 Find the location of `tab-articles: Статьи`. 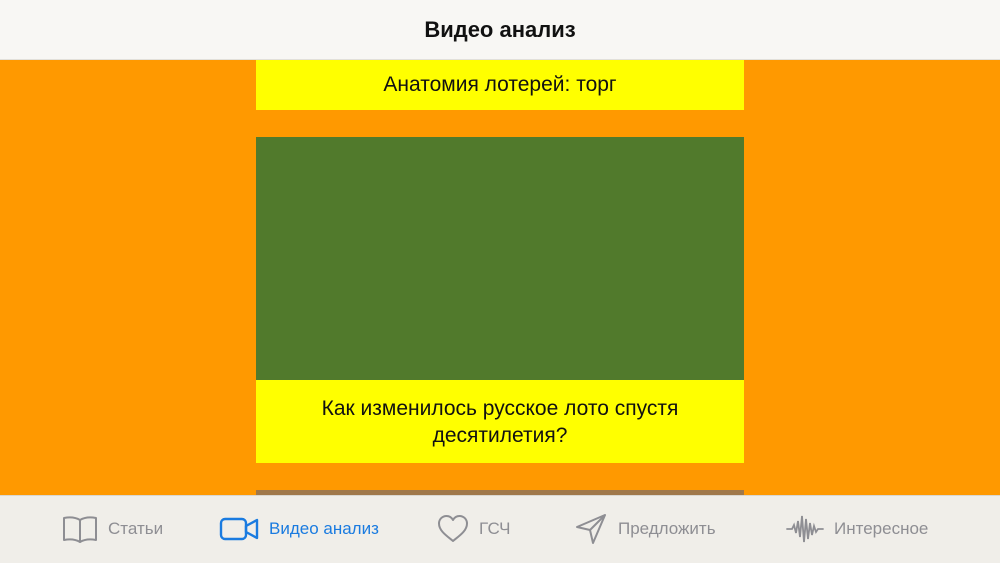

tab-articles: Статьи is located at coordinates (112, 529).